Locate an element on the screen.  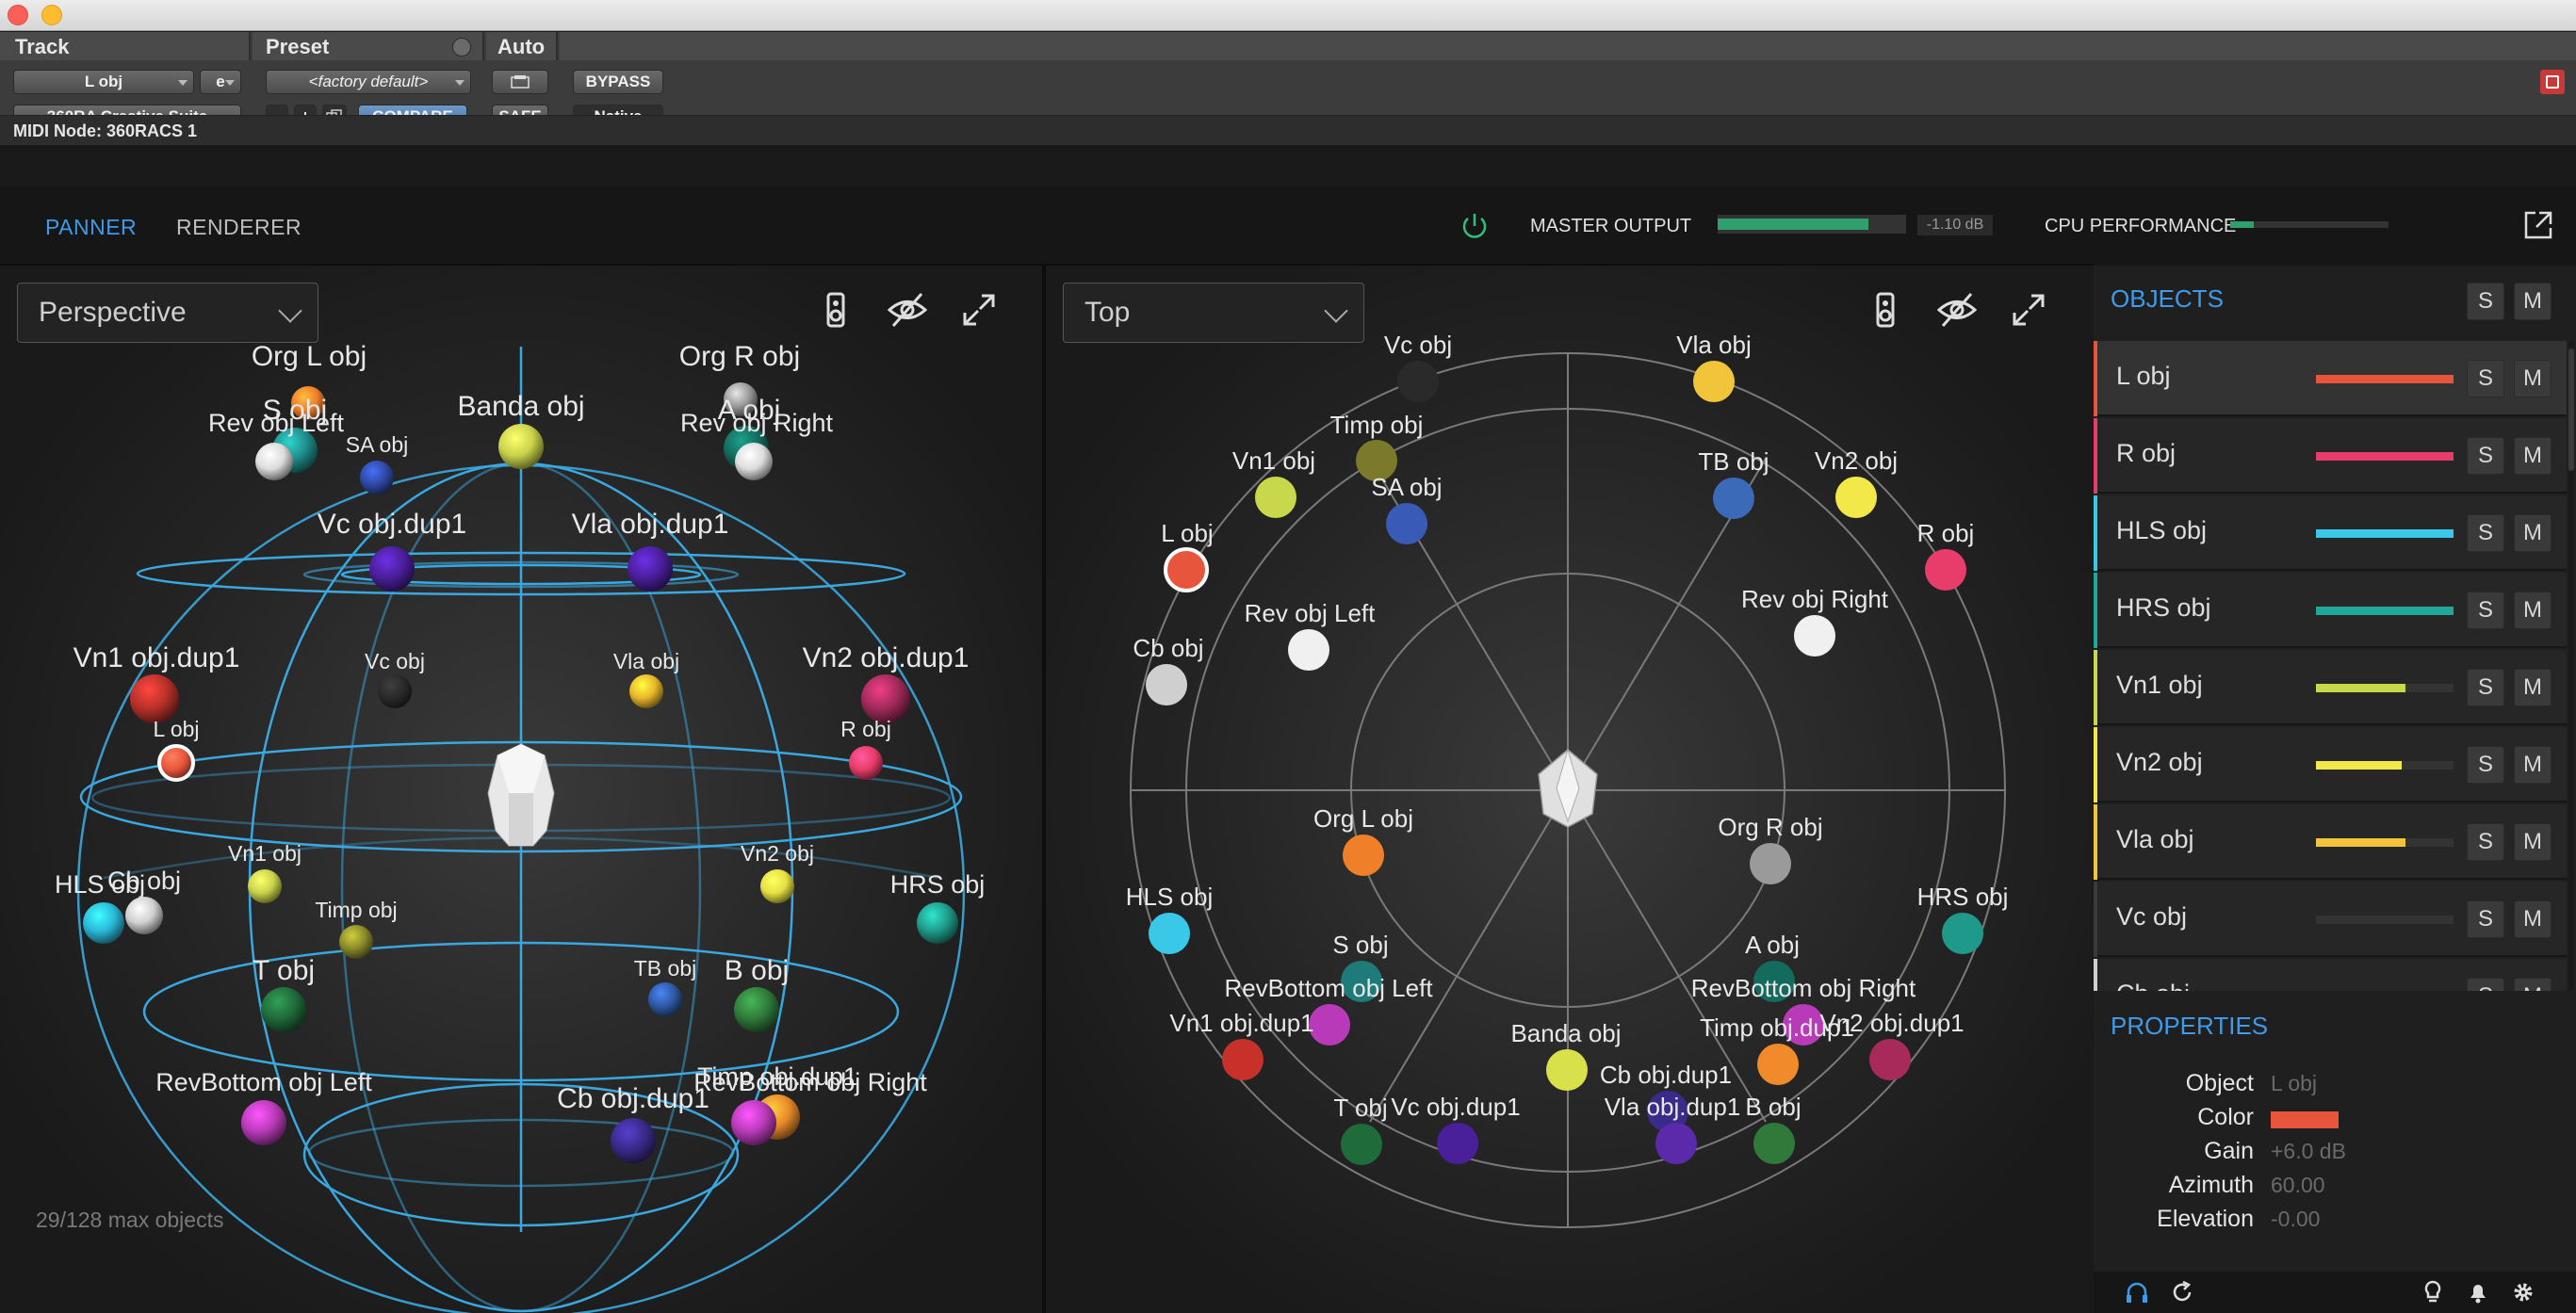
object-b-obj: B obj is located at coordinates (1773, 1128).